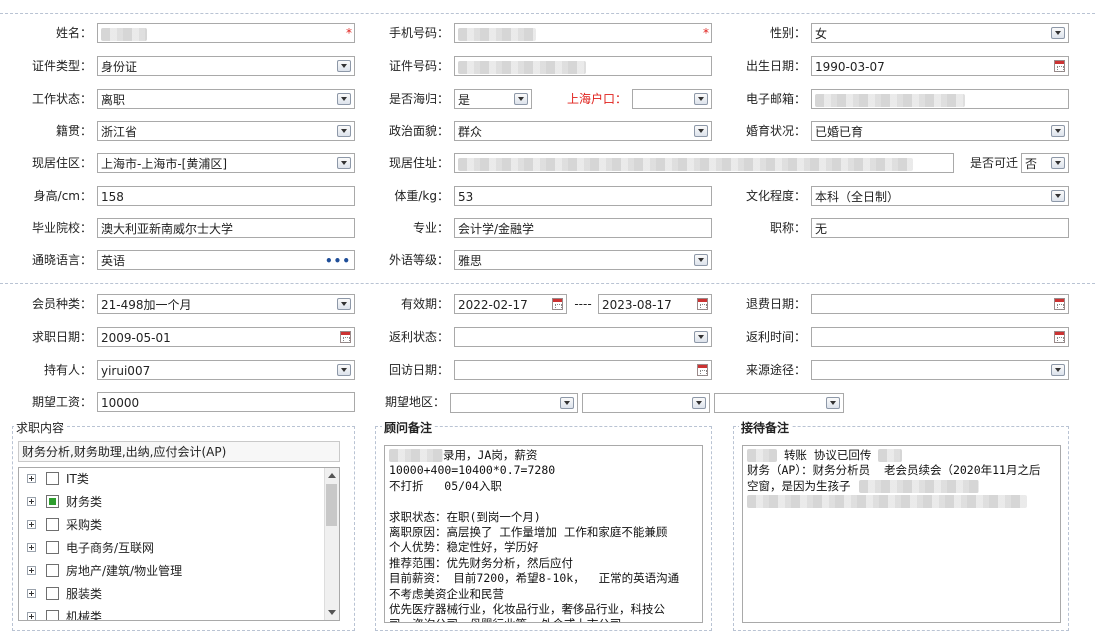  What do you see at coordinates (704, 163) in the screenshot?
I see `address-field` at bounding box center [704, 163].